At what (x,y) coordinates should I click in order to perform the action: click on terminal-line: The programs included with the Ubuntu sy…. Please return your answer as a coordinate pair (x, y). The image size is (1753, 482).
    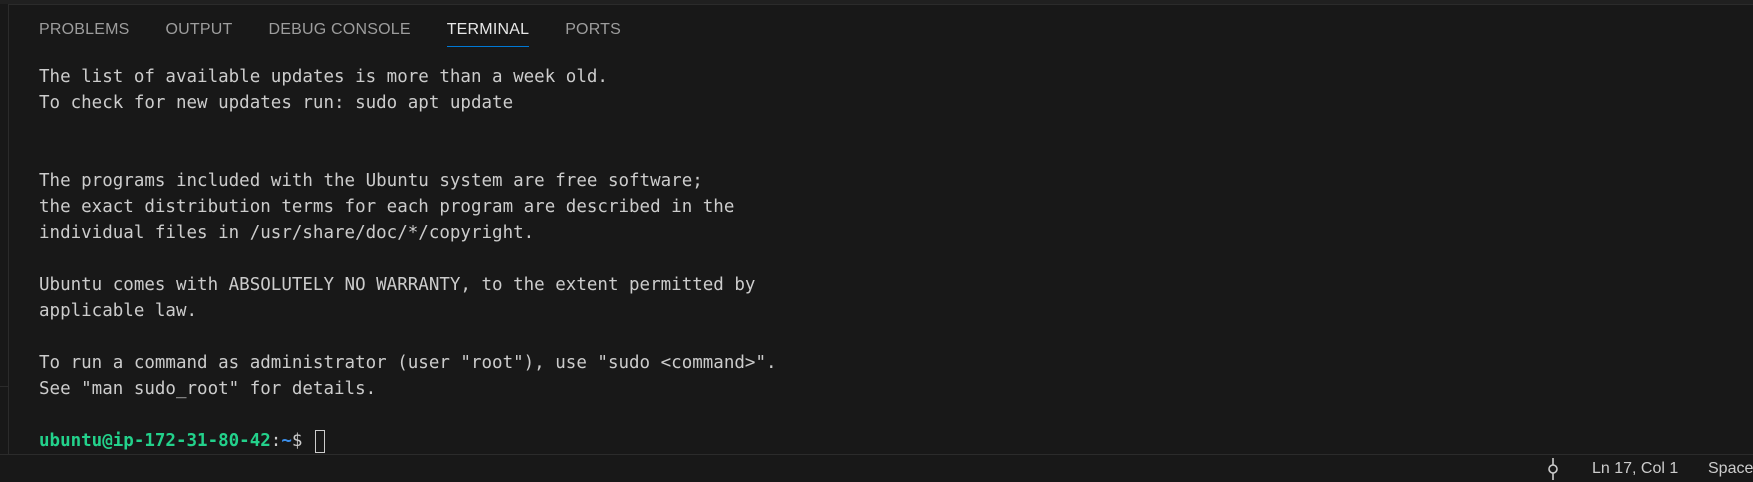
    Looking at the image, I should click on (371, 181).